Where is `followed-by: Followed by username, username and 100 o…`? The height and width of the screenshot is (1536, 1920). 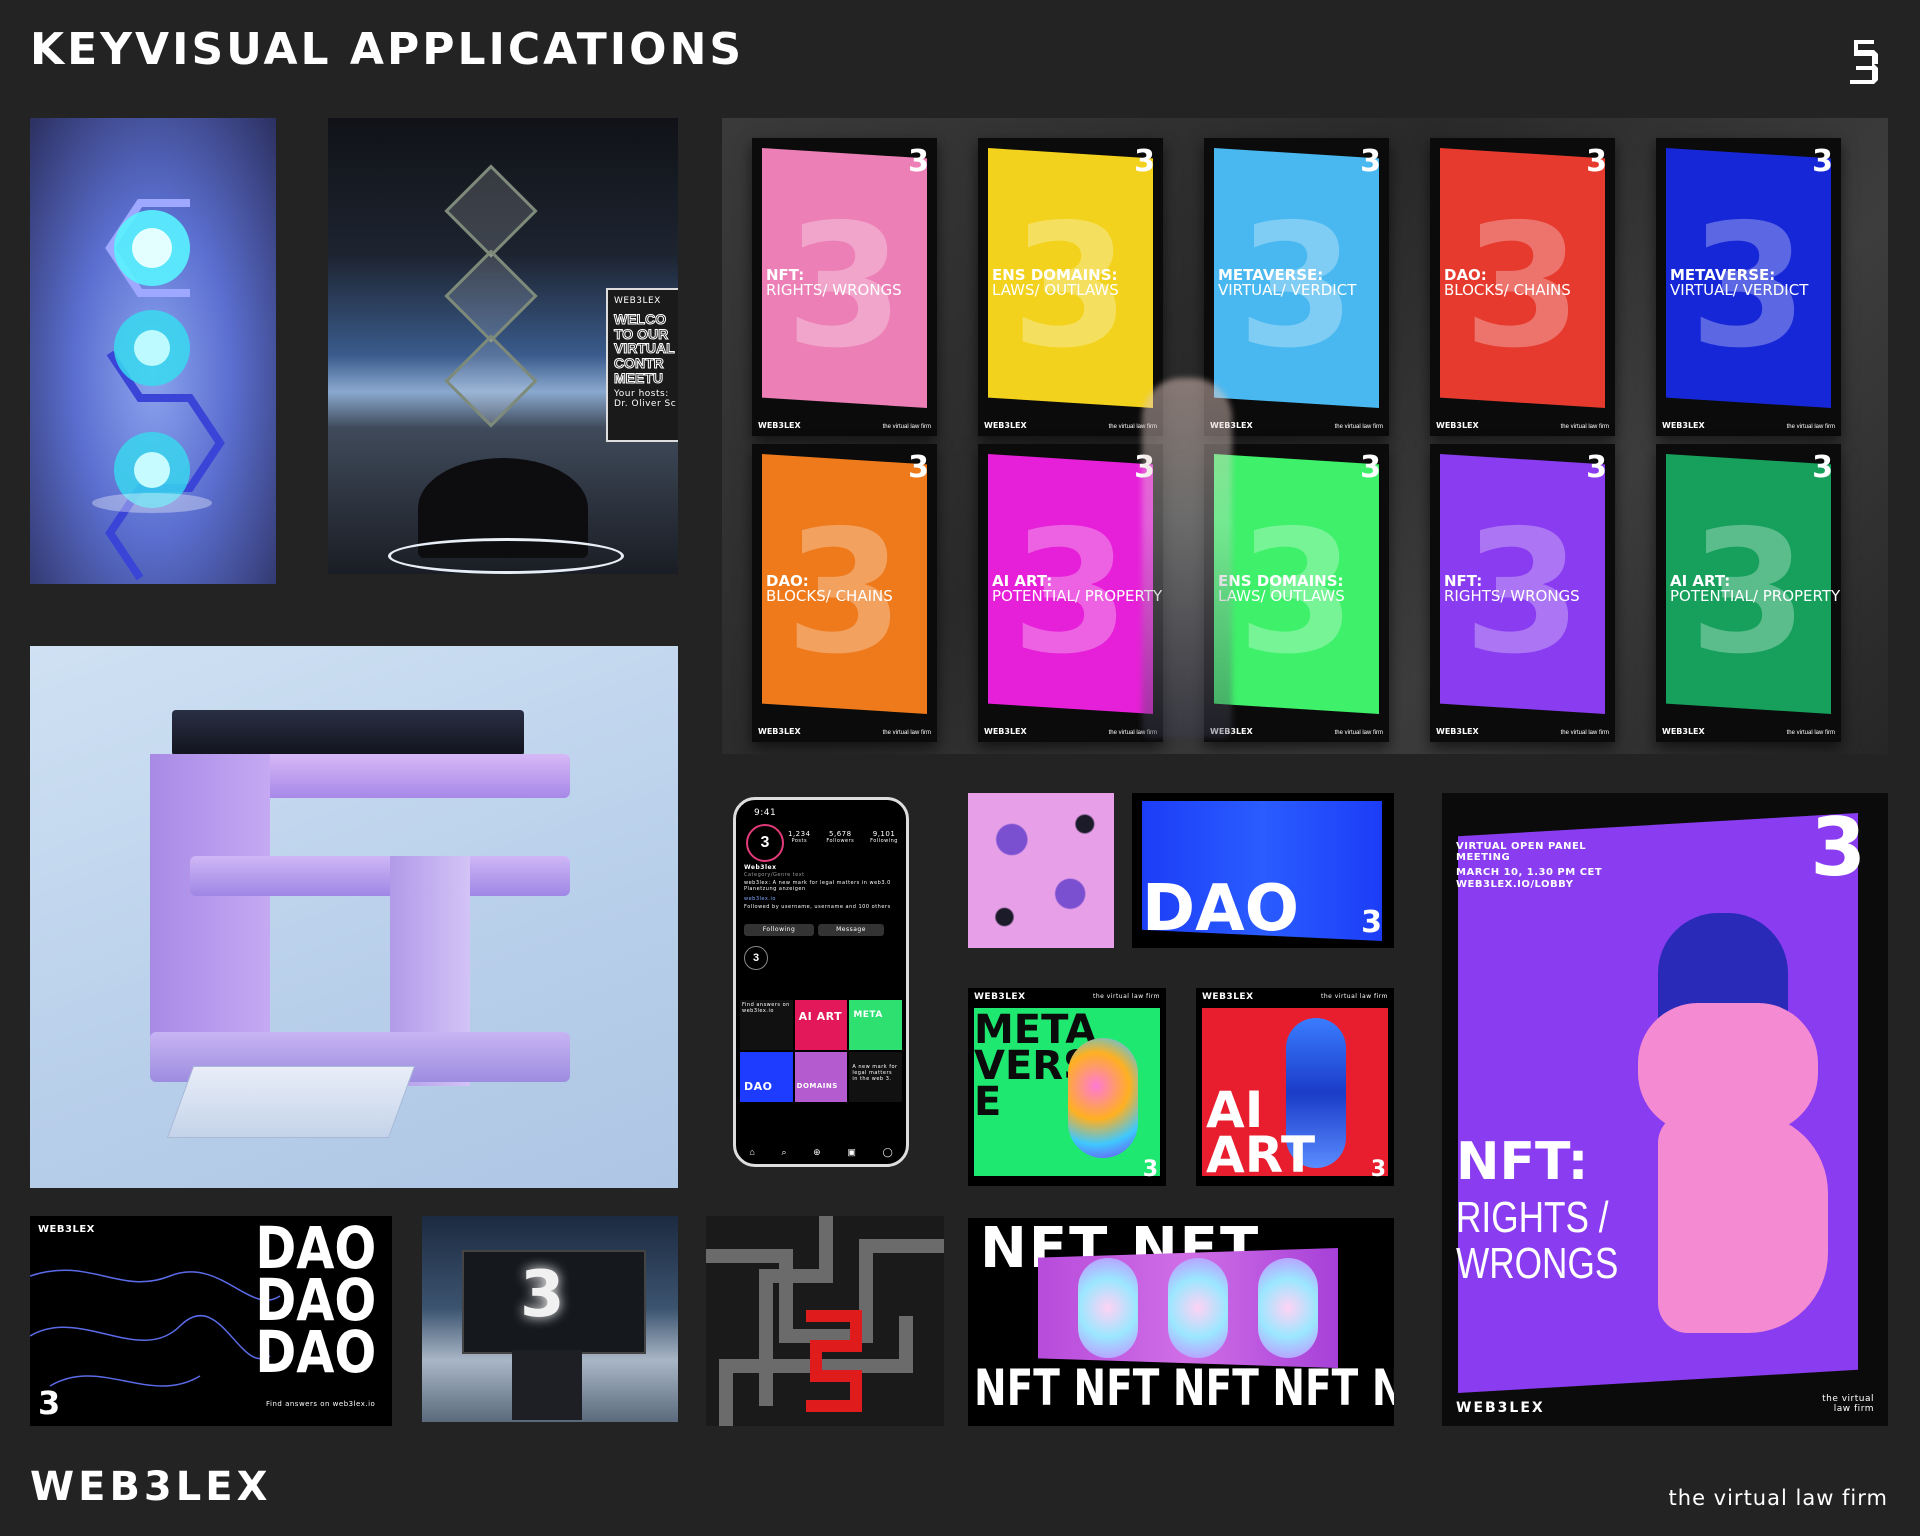 followed-by: Followed by username, username and 100 o… is located at coordinates (817, 907).